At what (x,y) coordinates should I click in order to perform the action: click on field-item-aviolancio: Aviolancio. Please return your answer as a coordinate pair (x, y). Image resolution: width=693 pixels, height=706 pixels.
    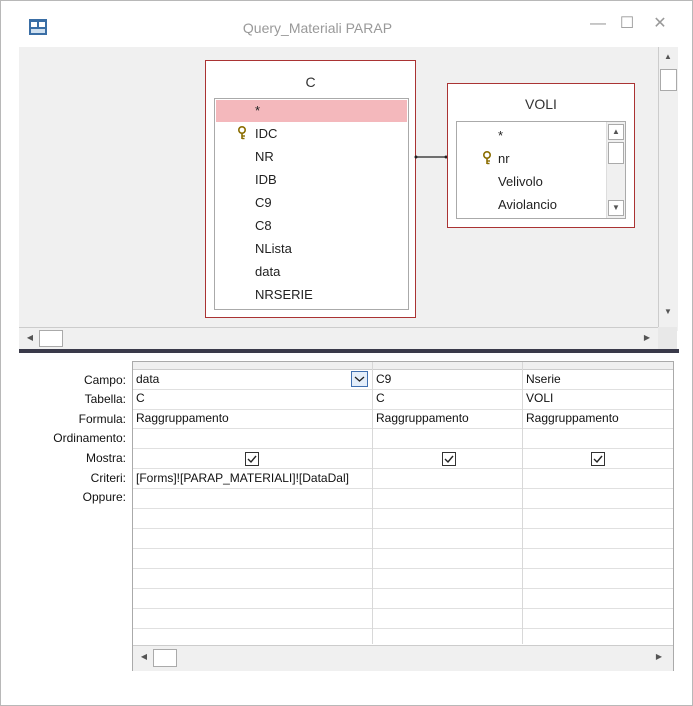
    Looking at the image, I should click on (532, 205).